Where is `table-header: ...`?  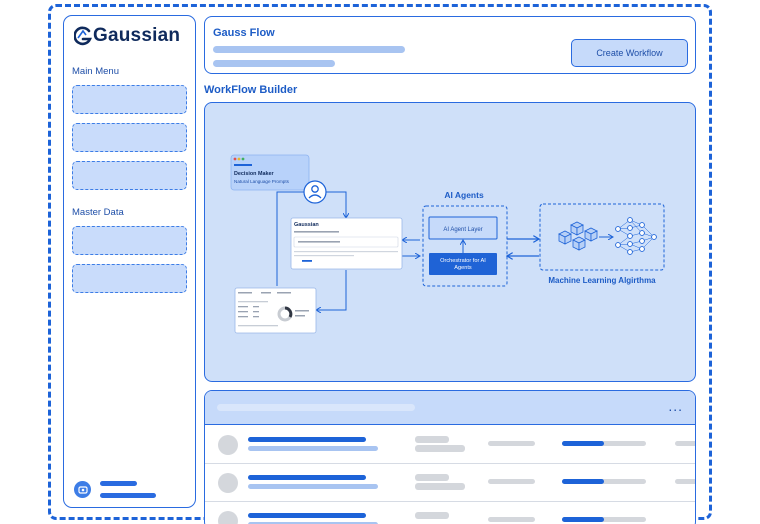 table-header: ... is located at coordinates (450, 408).